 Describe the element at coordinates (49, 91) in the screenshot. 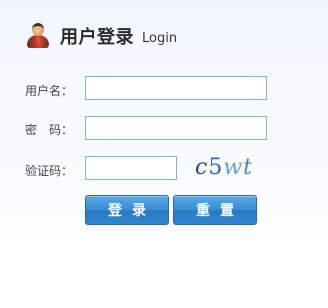

I see `username-label: 用户名：` at that location.